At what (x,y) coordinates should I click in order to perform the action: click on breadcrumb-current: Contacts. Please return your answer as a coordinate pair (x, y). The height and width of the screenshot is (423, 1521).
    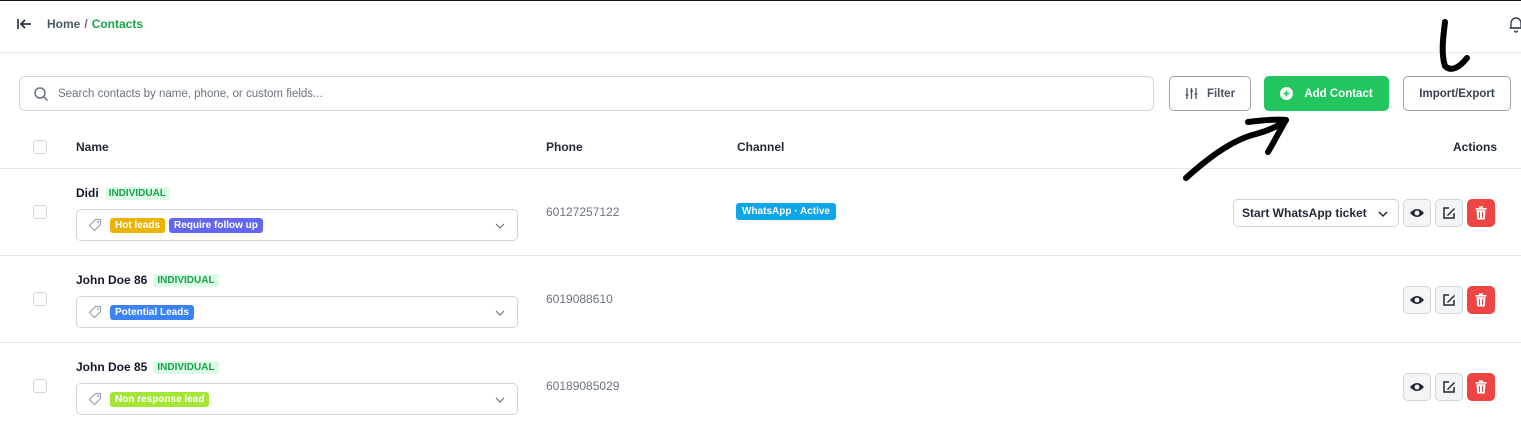
    Looking at the image, I should click on (117, 24).